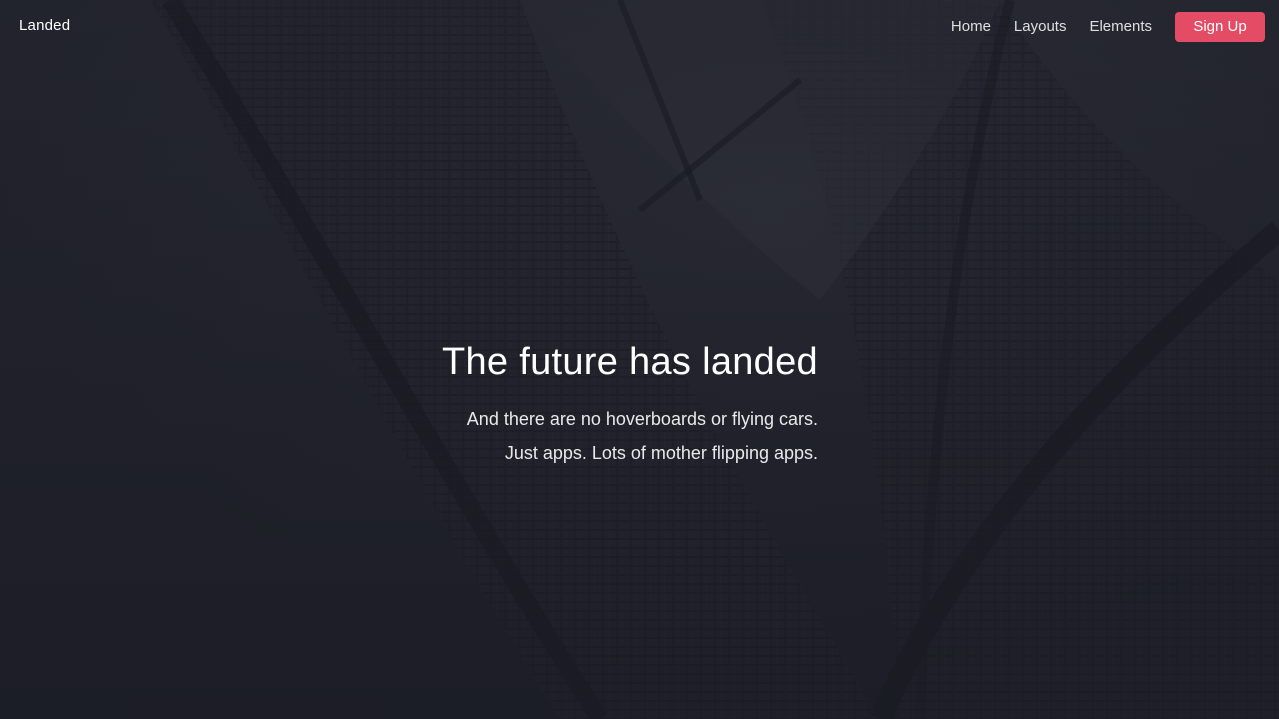  I want to click on hero-subtitle-line-2: Just apps. Lots of mother flipping apps., so click(661, 453).